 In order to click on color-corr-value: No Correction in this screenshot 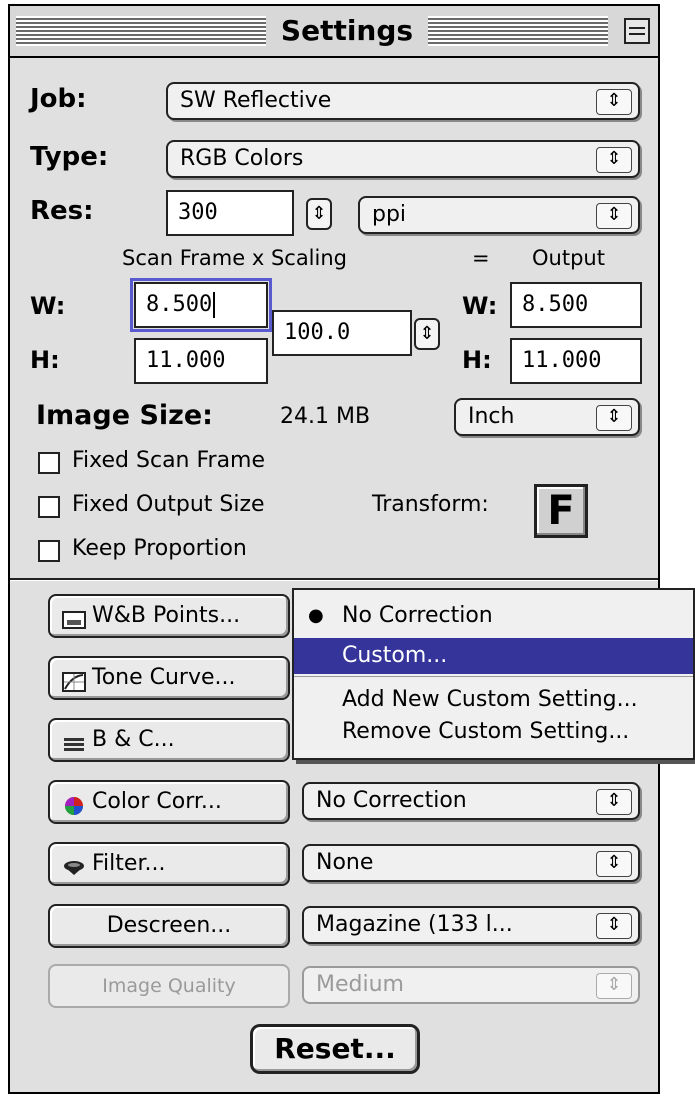, I will do `click(391, 800)`.